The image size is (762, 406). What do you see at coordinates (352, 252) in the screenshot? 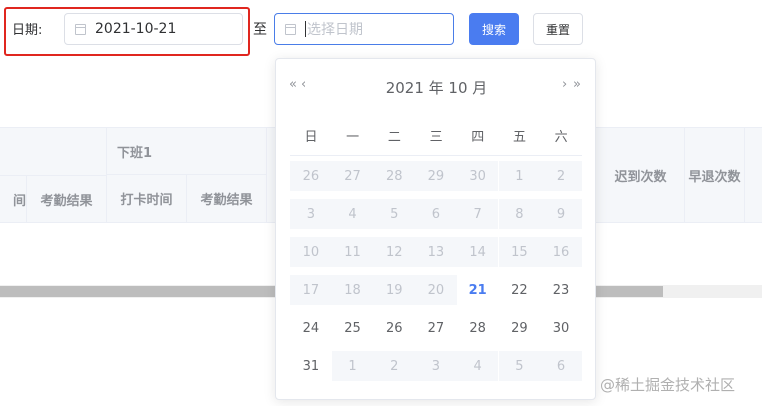
I see `date-cell-disabled: 11` at bounding box center [352, 252].